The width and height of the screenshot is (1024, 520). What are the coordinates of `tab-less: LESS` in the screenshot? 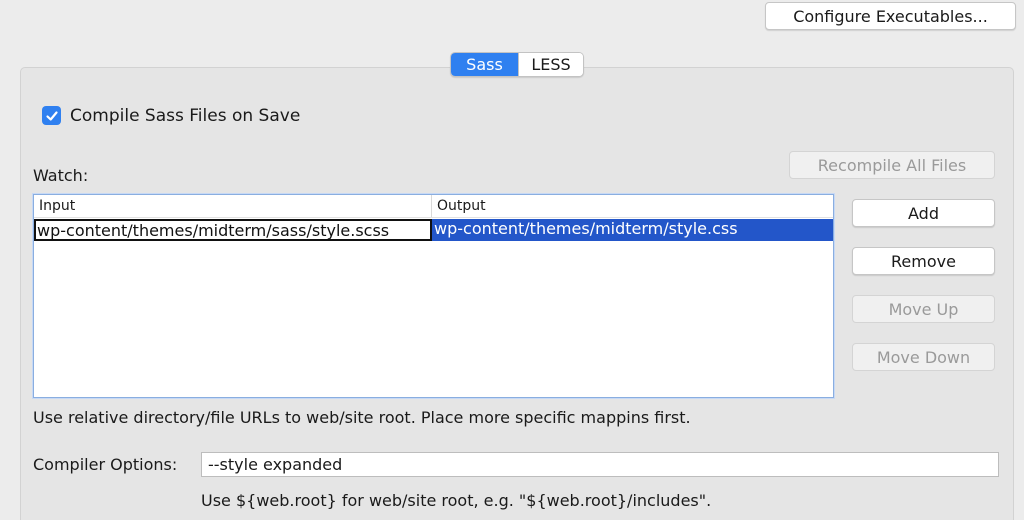 It's located at (550, 64).